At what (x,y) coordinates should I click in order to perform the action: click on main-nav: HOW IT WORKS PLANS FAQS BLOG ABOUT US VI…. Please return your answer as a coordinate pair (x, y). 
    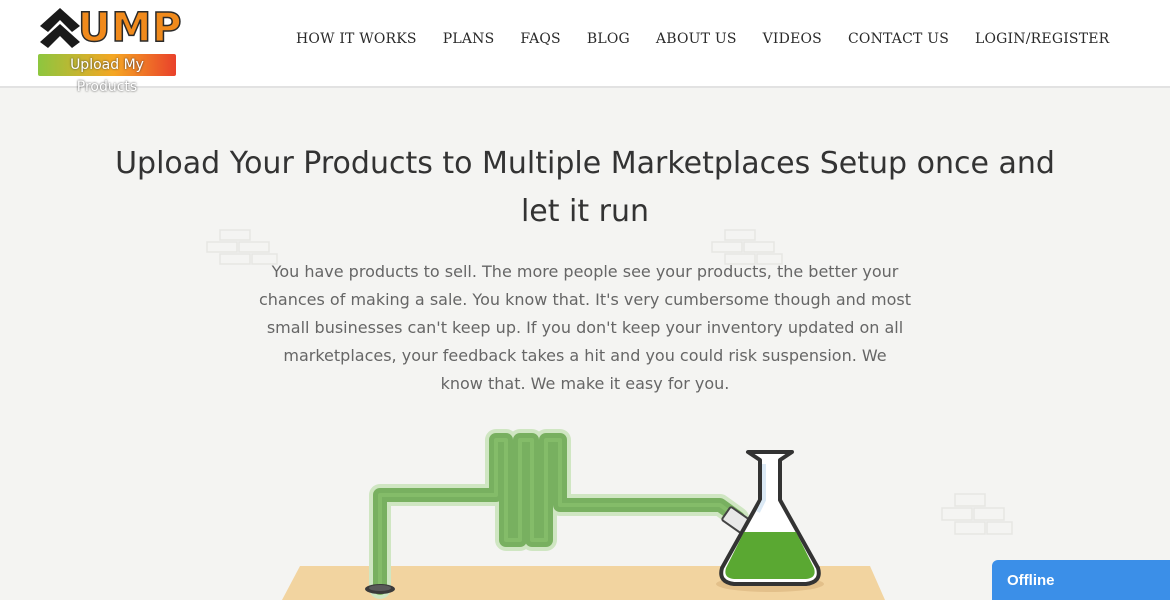
    Looking at the image, I should click on (702, 41).